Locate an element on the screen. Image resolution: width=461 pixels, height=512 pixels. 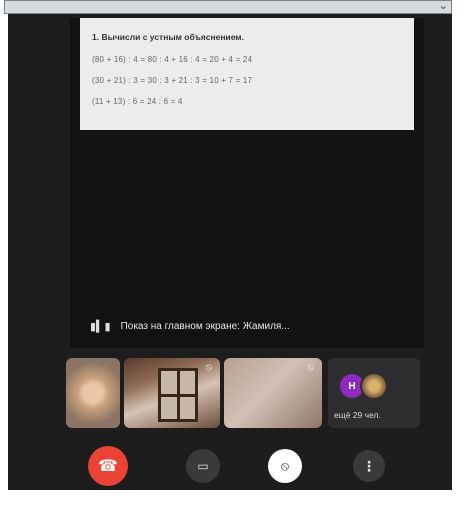
participant-avatars: Н is located at coordinates (368, 386).